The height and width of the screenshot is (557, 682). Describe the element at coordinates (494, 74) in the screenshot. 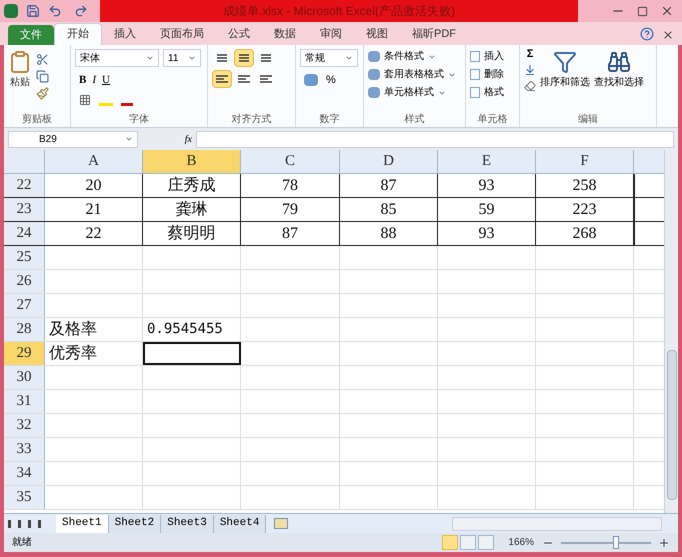

I see `cells-menu-button: 删除` at that location.